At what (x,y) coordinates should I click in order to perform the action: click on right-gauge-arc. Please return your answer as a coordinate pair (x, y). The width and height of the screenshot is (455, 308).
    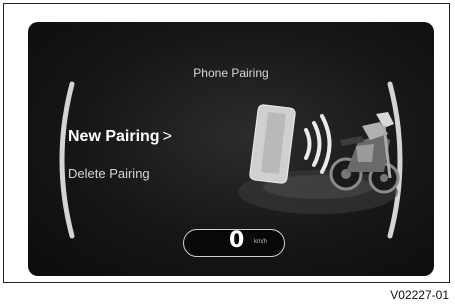
    Looking at the image, I should click on (395, 160).